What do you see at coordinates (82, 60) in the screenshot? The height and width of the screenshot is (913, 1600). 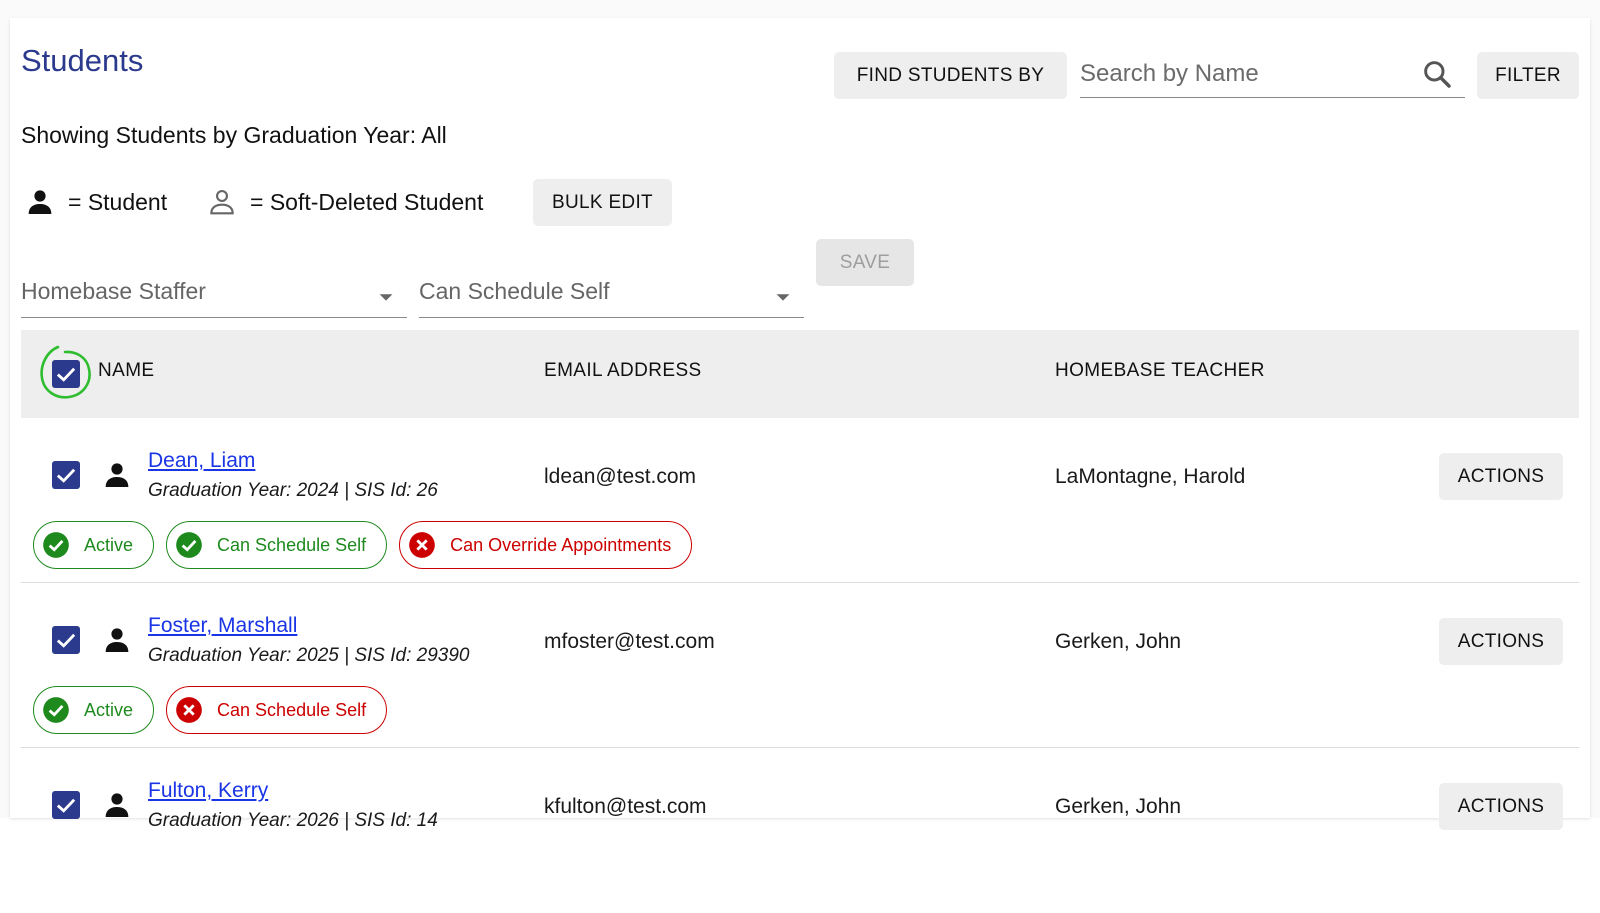 I see `page-title: Students` at bounding box center [82, 60].